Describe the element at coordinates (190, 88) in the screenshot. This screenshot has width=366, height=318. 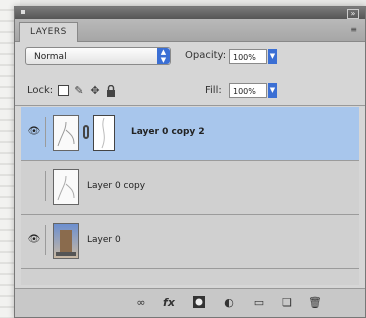
I see `lock-fill-row: Lock: ✎ ✥ Fill: 100% ▼` at that location.